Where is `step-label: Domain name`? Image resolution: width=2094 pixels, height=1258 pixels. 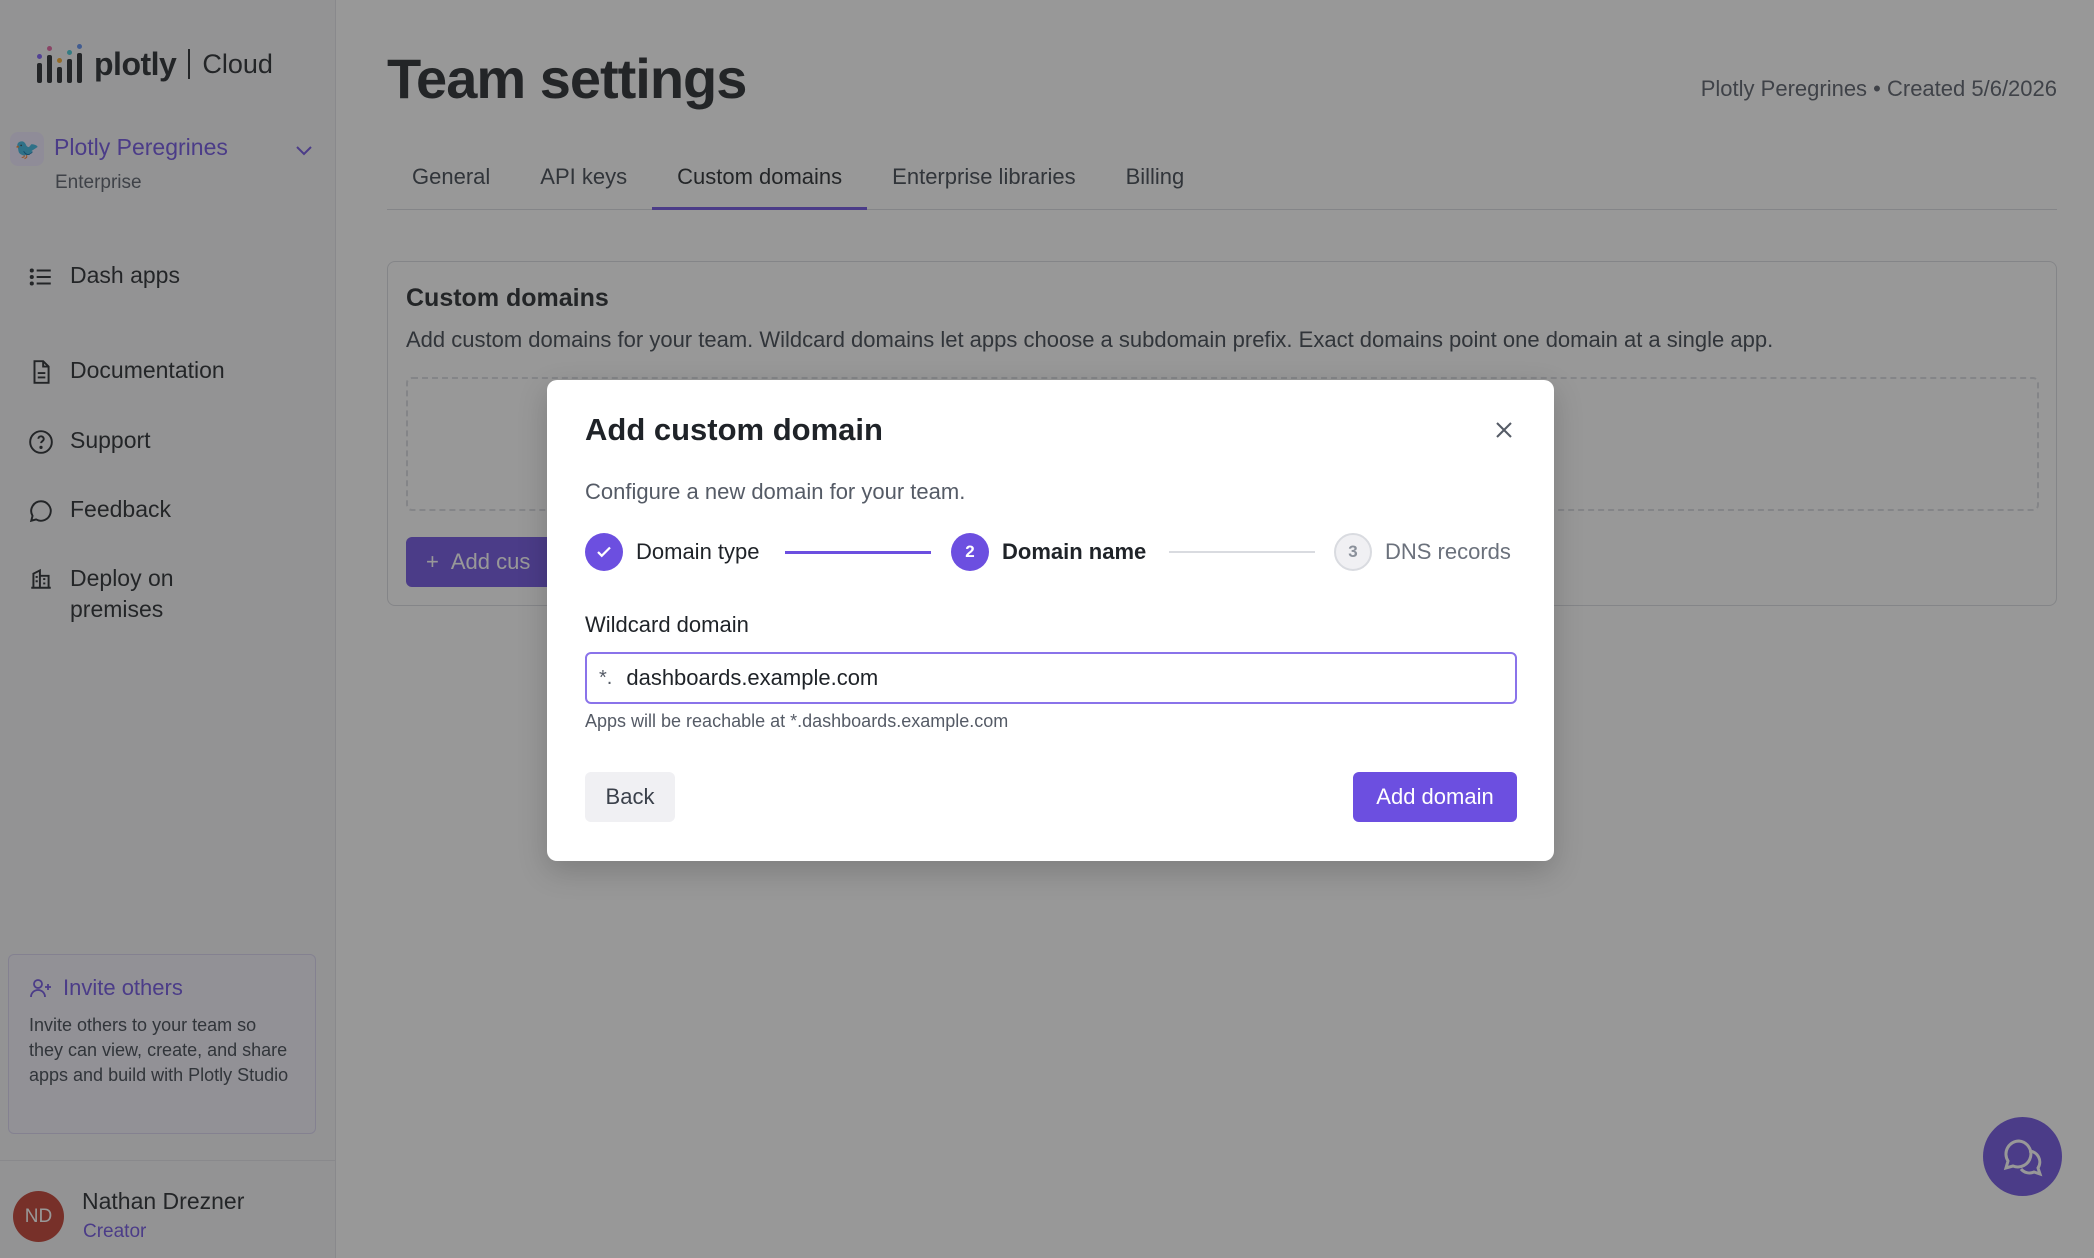
step-label: Domain name is located at coordinates (1074, 551).